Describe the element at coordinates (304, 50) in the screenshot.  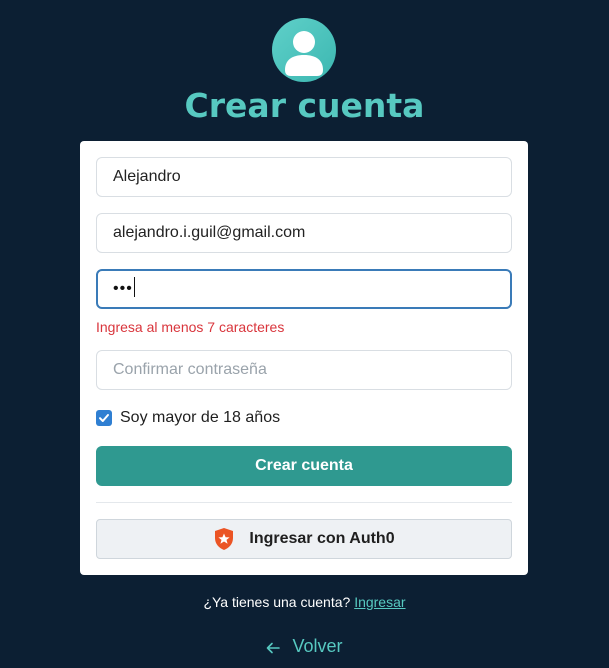
I see `user-avatar-icon` at that location.